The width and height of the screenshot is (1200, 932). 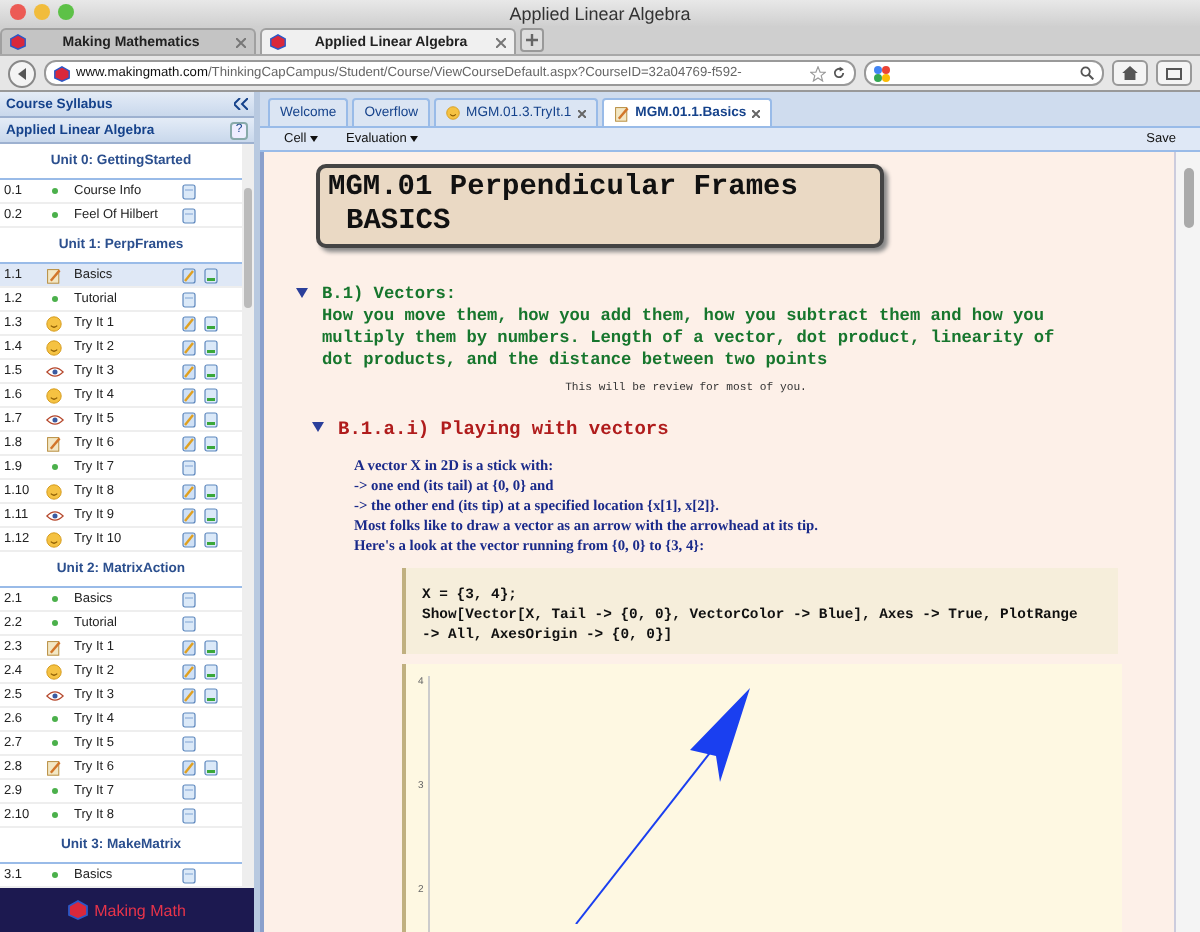 What do you see at coordinates (984, 73) in the screenshot?
I see `search-field` at bounding box center [984, 73].